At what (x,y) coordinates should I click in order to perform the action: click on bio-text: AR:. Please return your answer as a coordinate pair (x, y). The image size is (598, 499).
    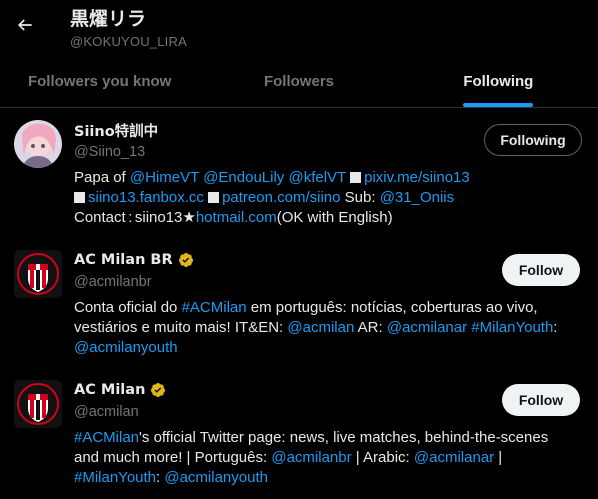
    Looking at the image, I should click on (370, 327).